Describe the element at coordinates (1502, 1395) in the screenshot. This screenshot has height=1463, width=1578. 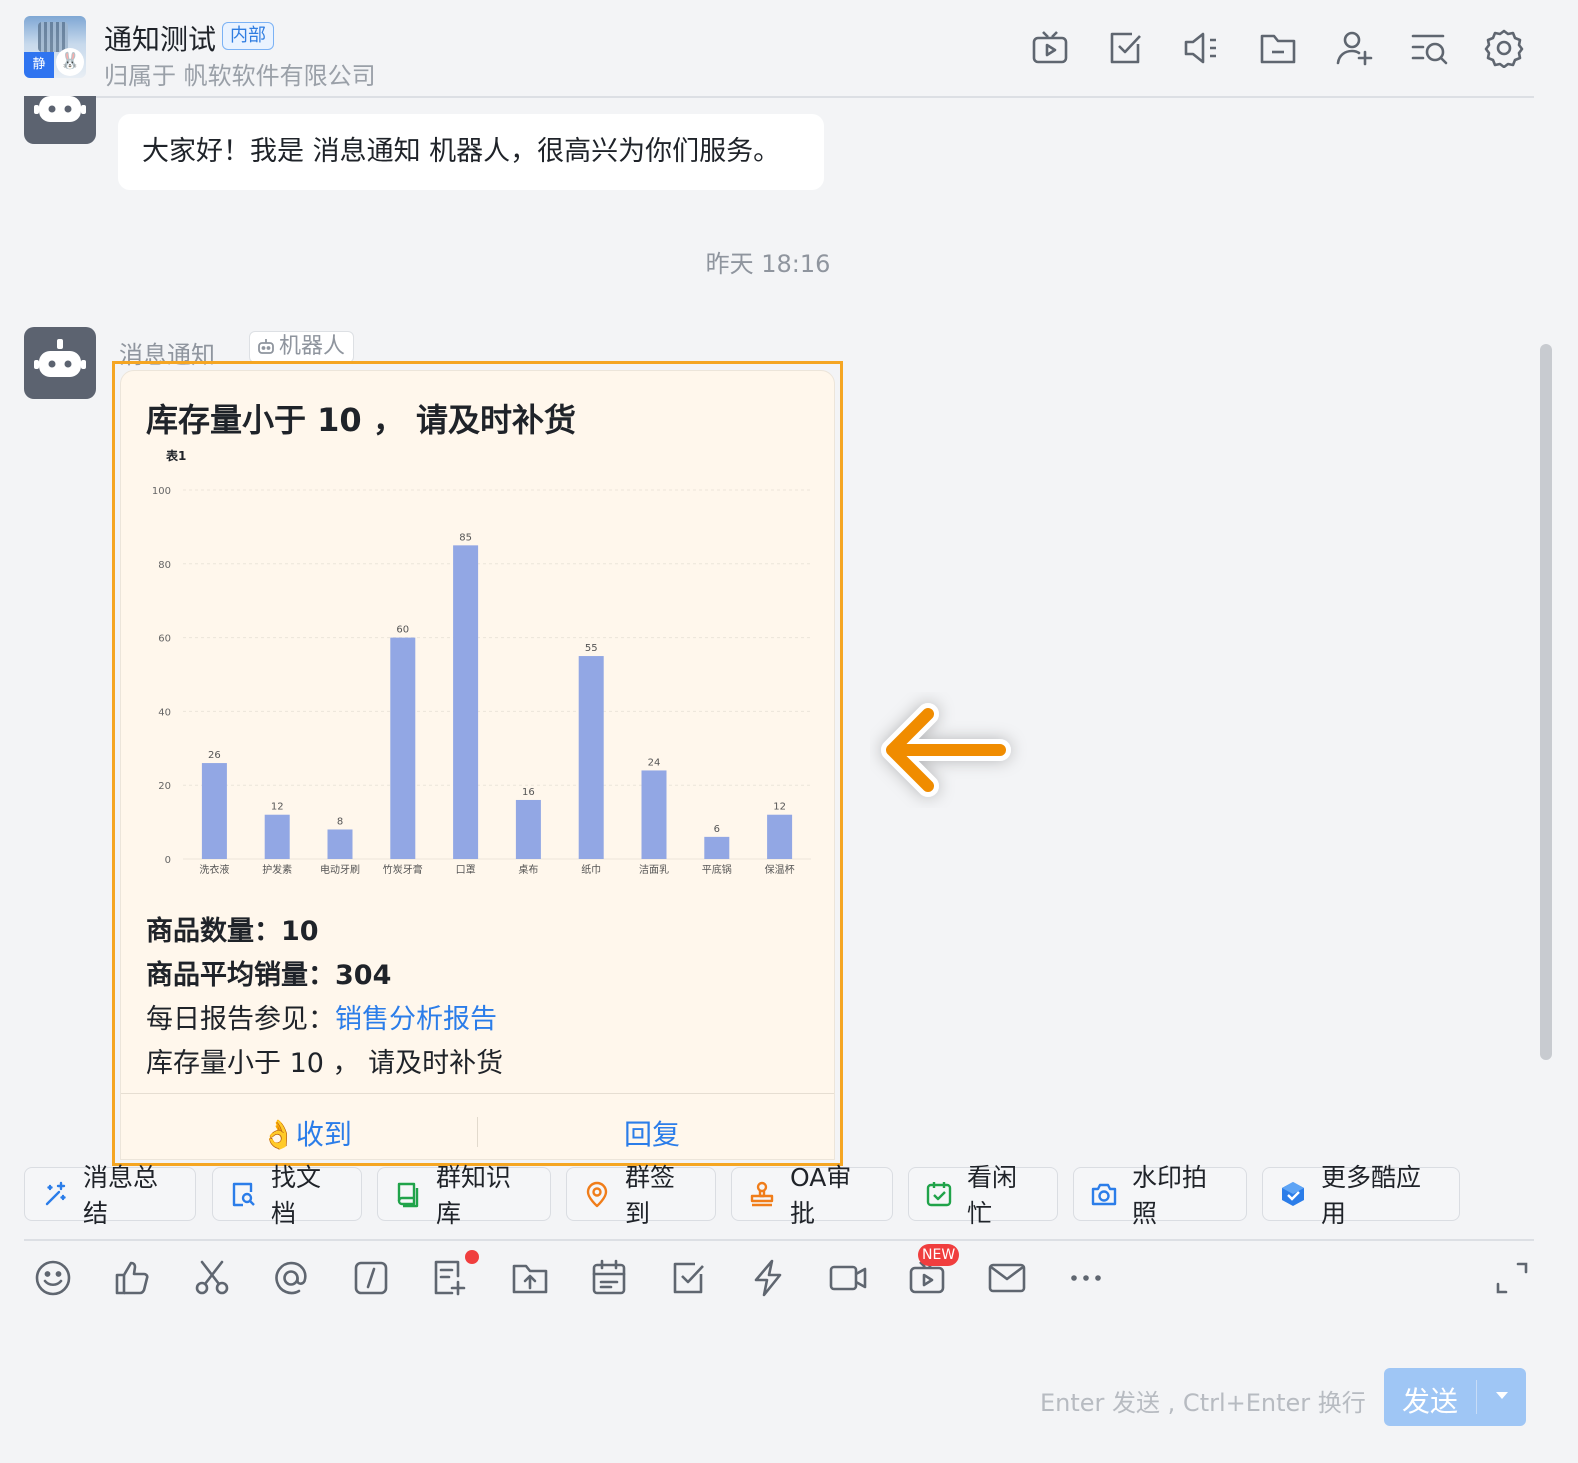
I see `send-options-chevron-down-icon` at that location.